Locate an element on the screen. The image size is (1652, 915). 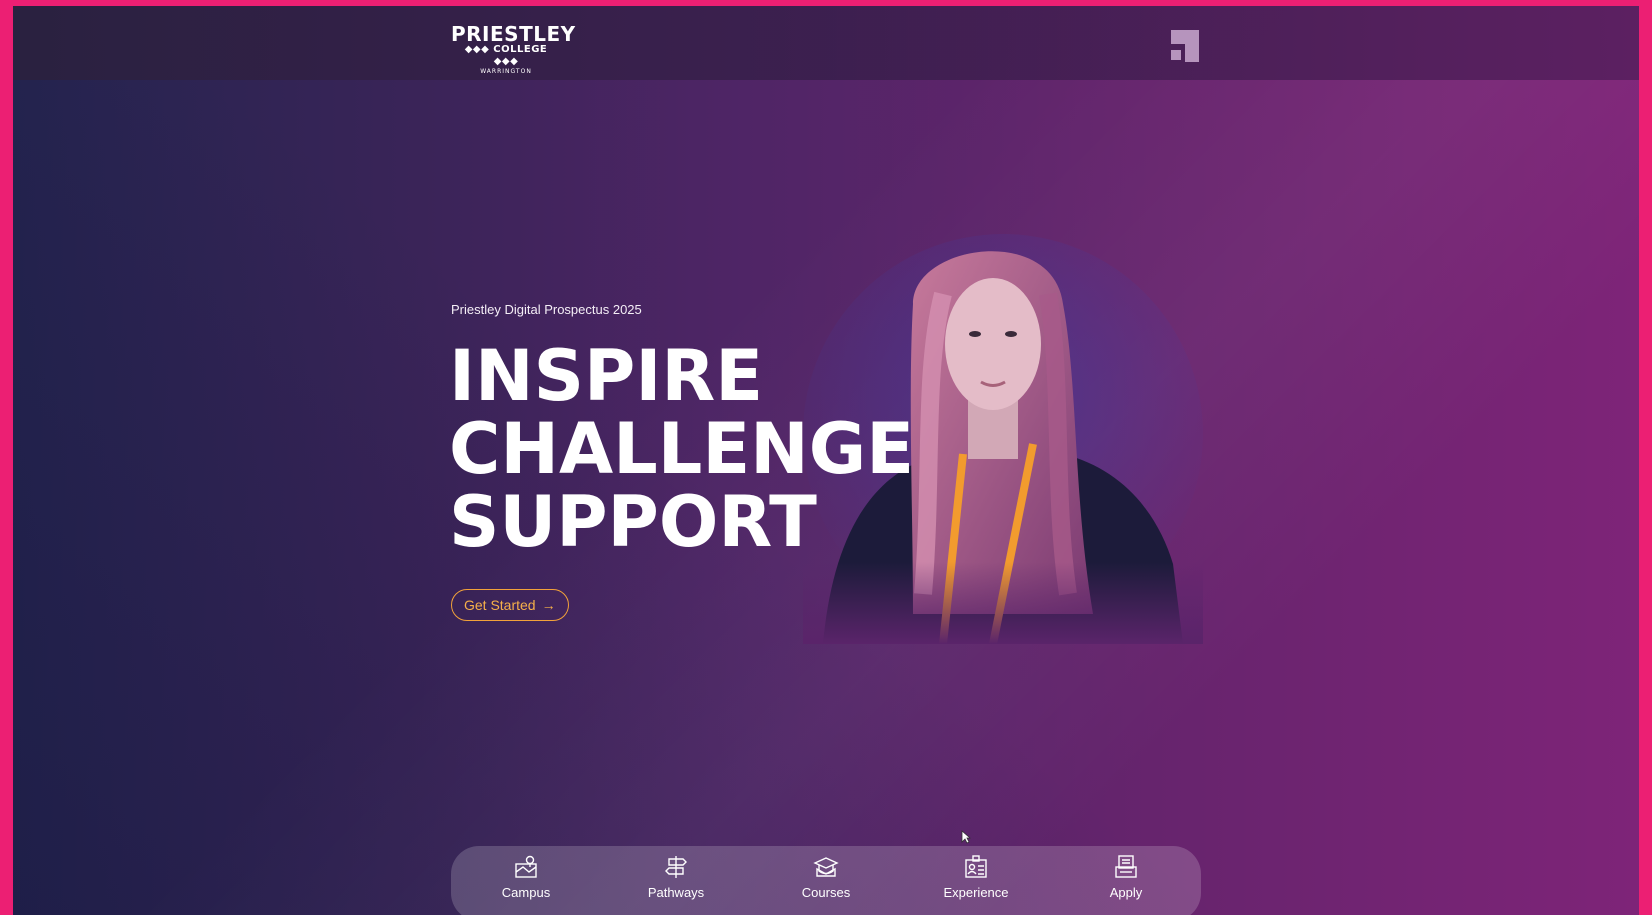
arrow-right-icon: → is located at coordinates (548, 605).